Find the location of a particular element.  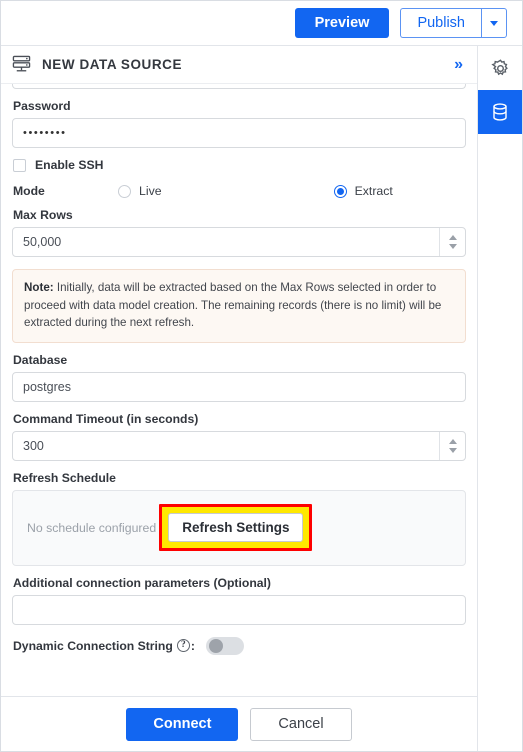

dynamic-connection-string-label: Dynamic Connection String is located at coordinates (93, 645).